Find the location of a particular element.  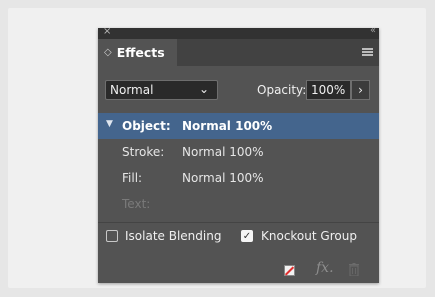

list-item-object: ▼ Object: Normal 100% is located at coordinates (238, 126).